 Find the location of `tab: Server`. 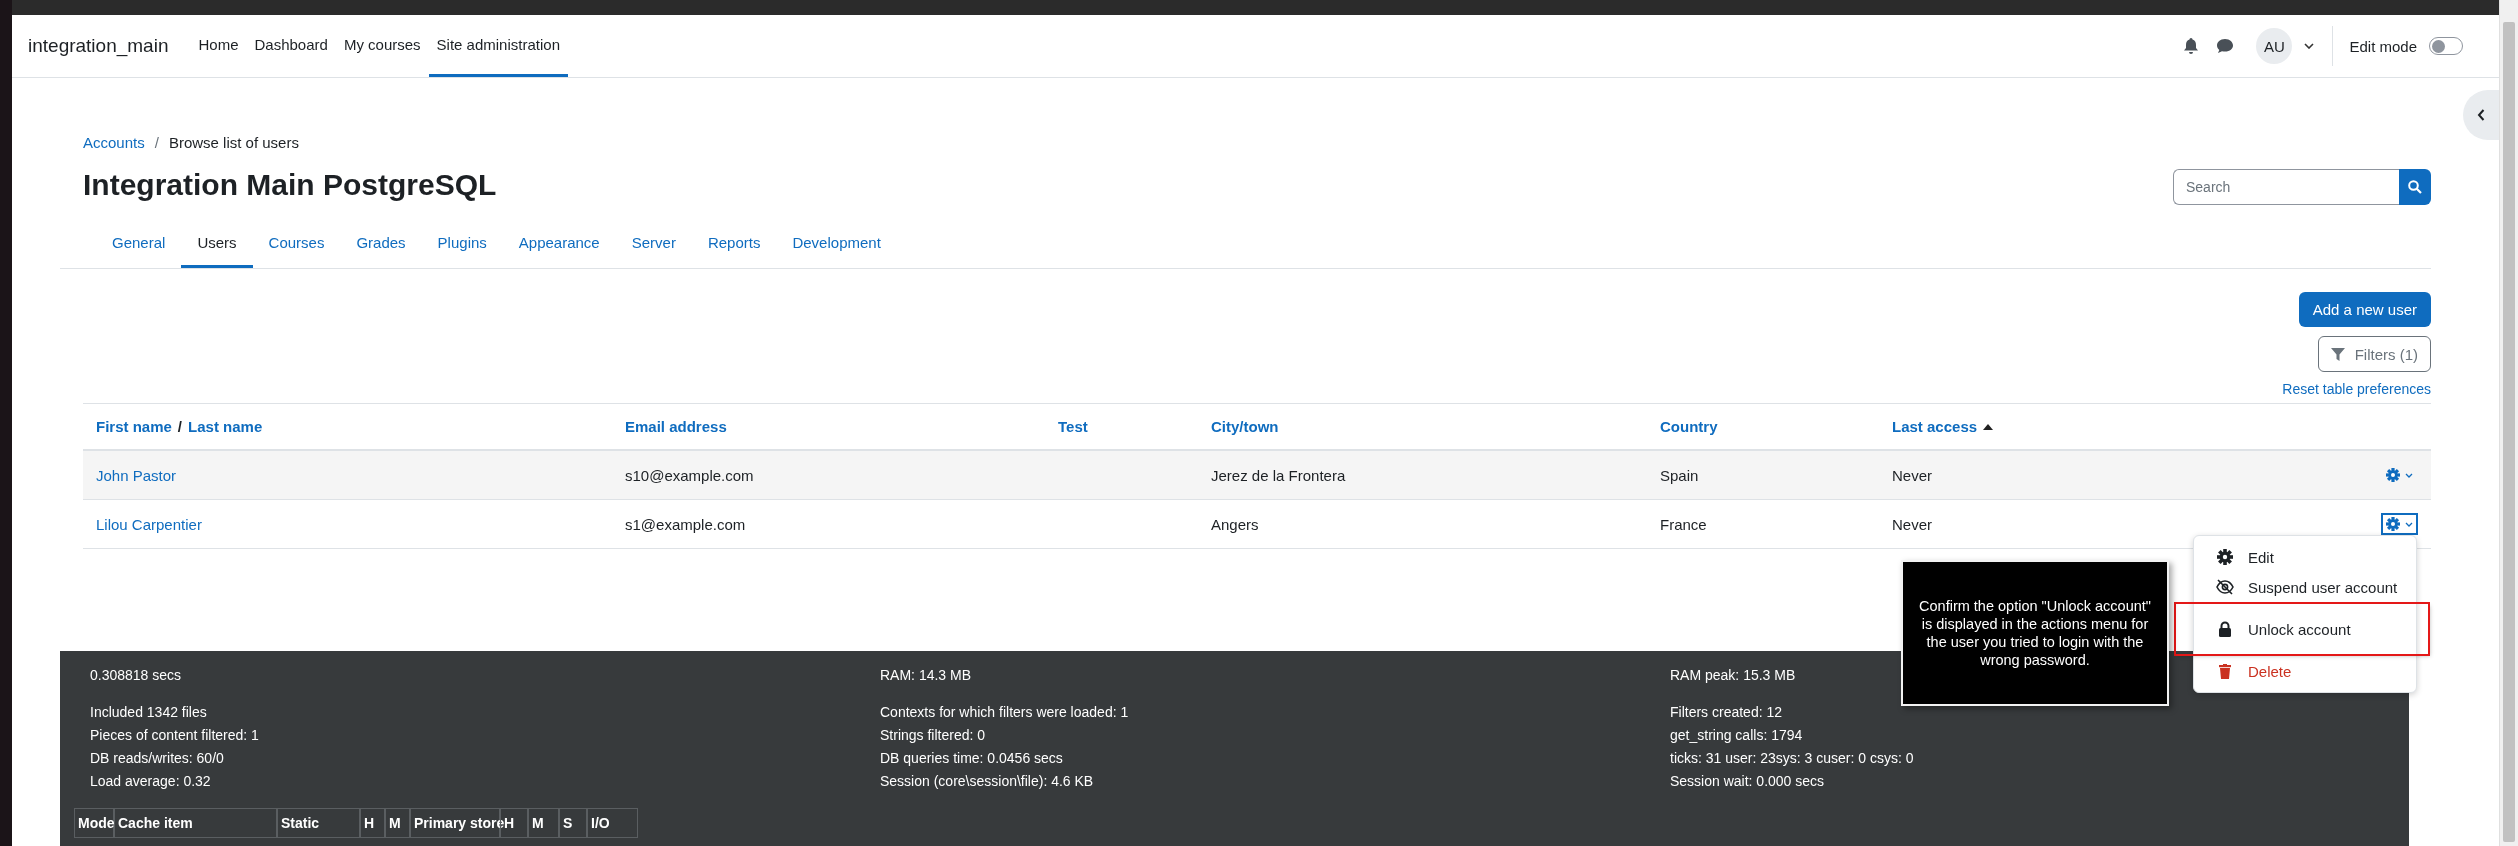

tab: Server is located at coordinates (653, 243).